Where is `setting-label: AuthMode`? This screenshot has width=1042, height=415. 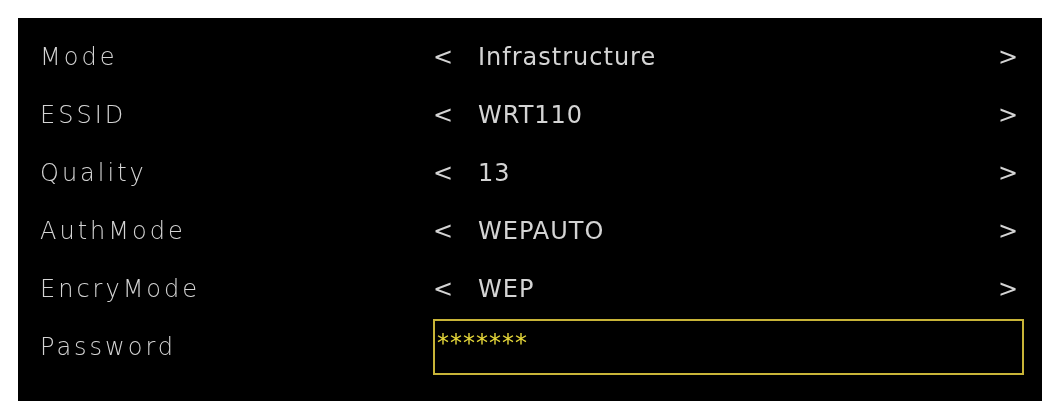
setting-label: AuthMode is located at coordinates (113, 231).